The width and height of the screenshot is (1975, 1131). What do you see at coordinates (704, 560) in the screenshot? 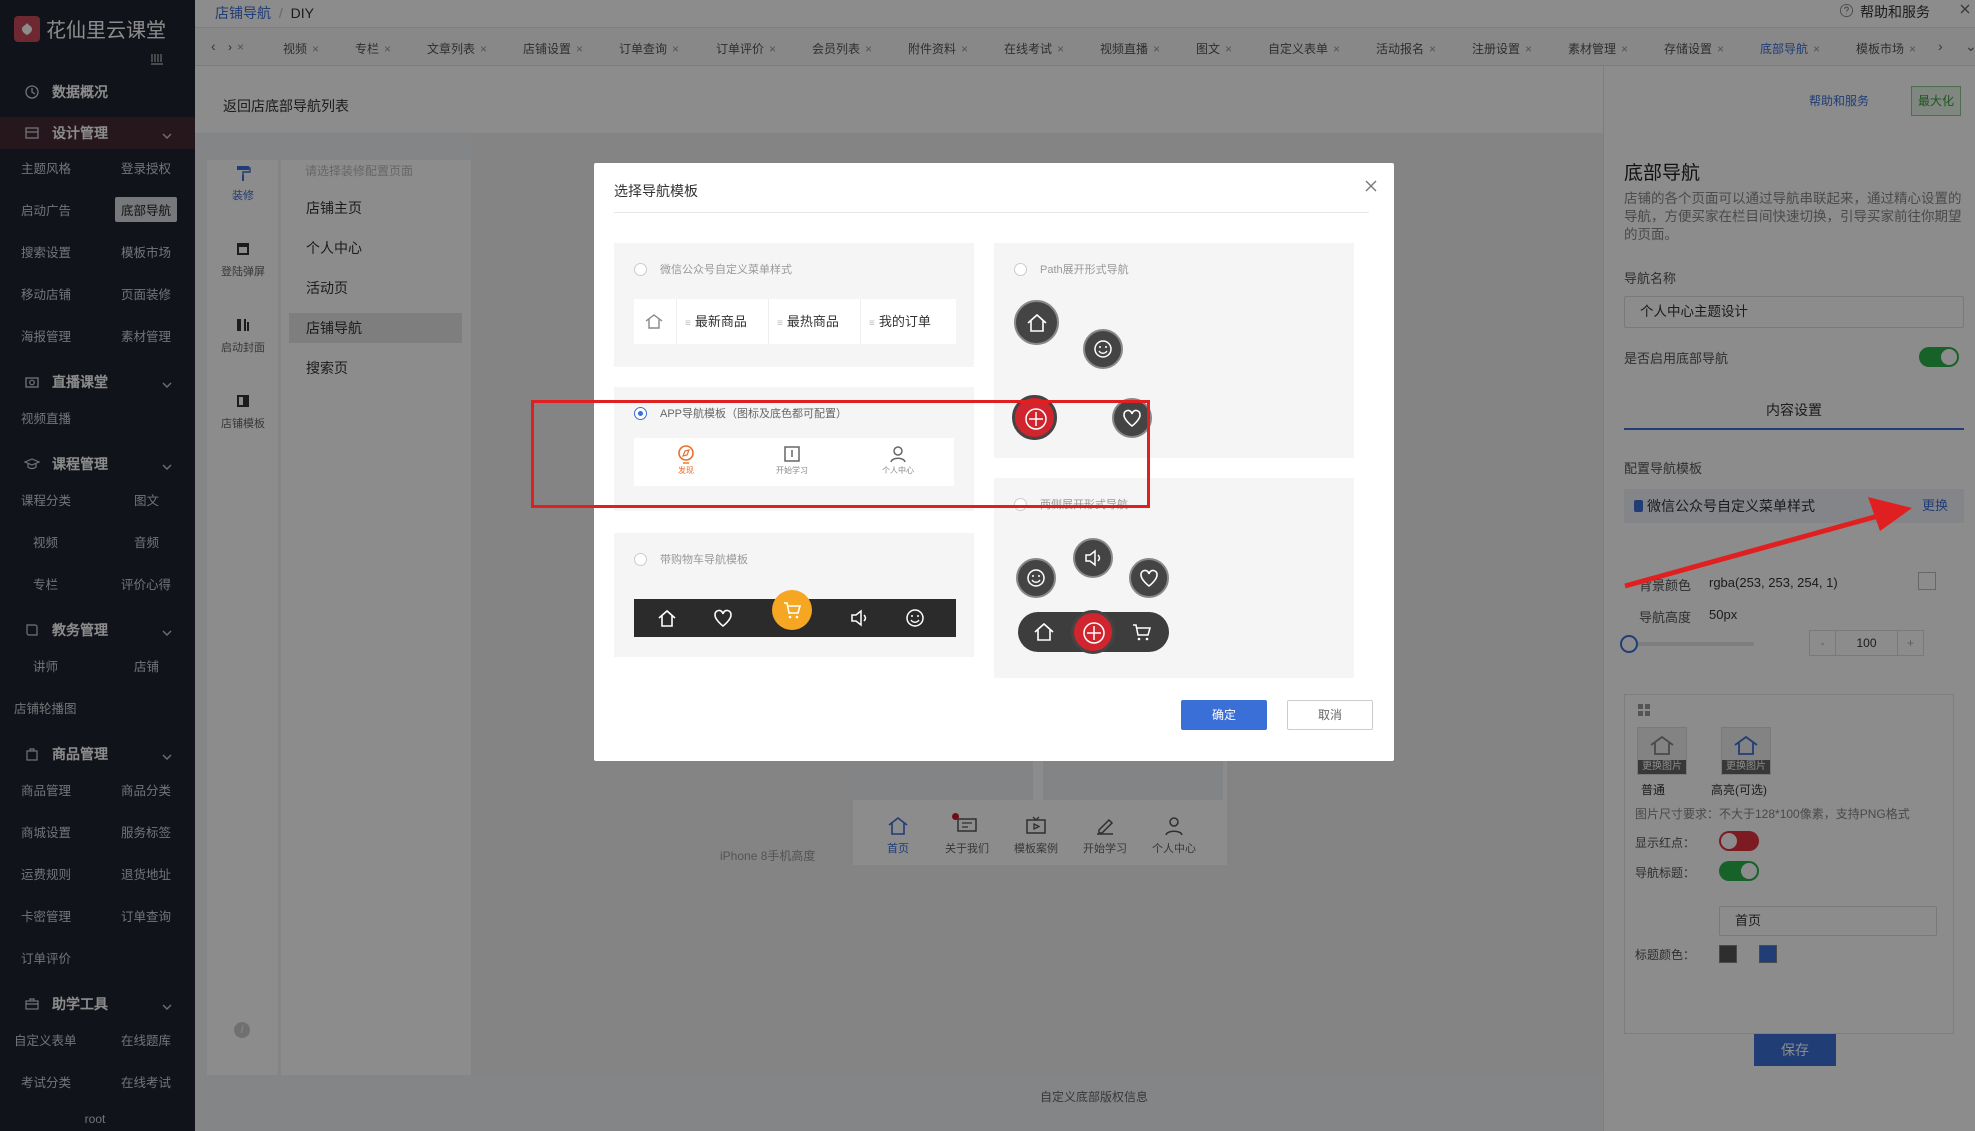
I see `option-label: 带购物车导航模板` at bounding box center [704, 560].